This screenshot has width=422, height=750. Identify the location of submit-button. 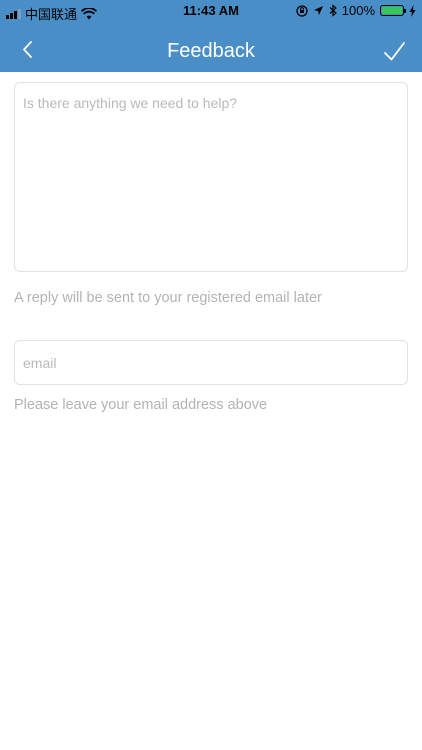
(394, 52).